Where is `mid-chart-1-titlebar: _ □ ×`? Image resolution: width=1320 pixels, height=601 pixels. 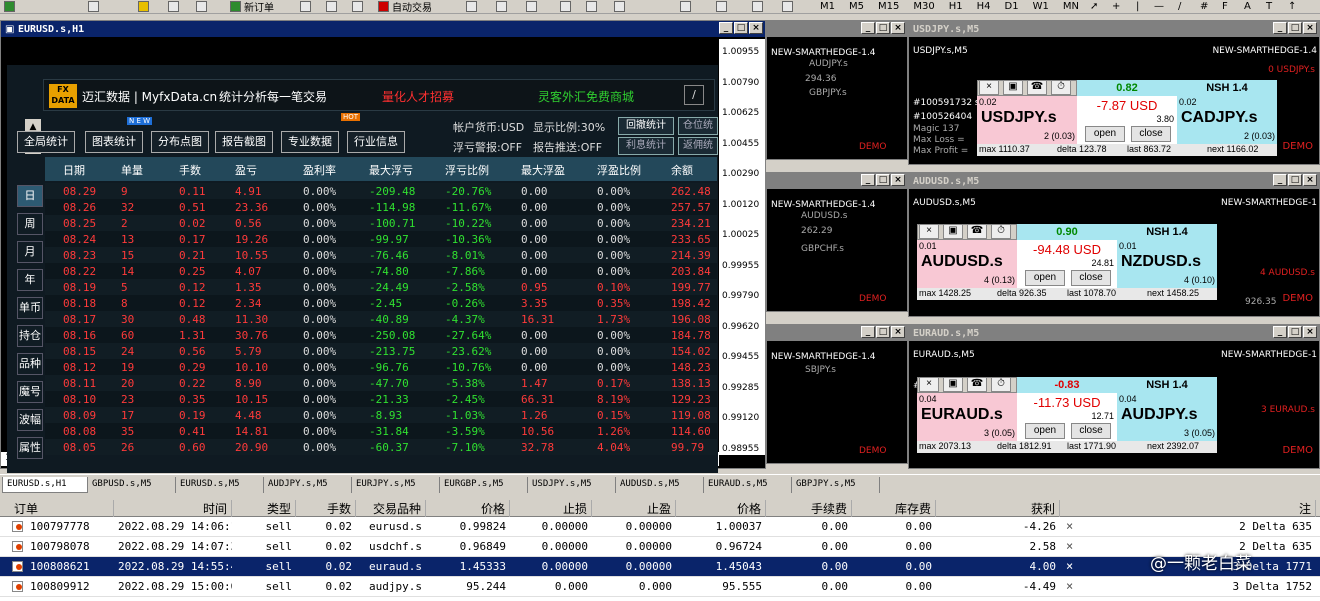 mid-chart-1-titlebar: _ □ × is located at coordinates (837, 29).